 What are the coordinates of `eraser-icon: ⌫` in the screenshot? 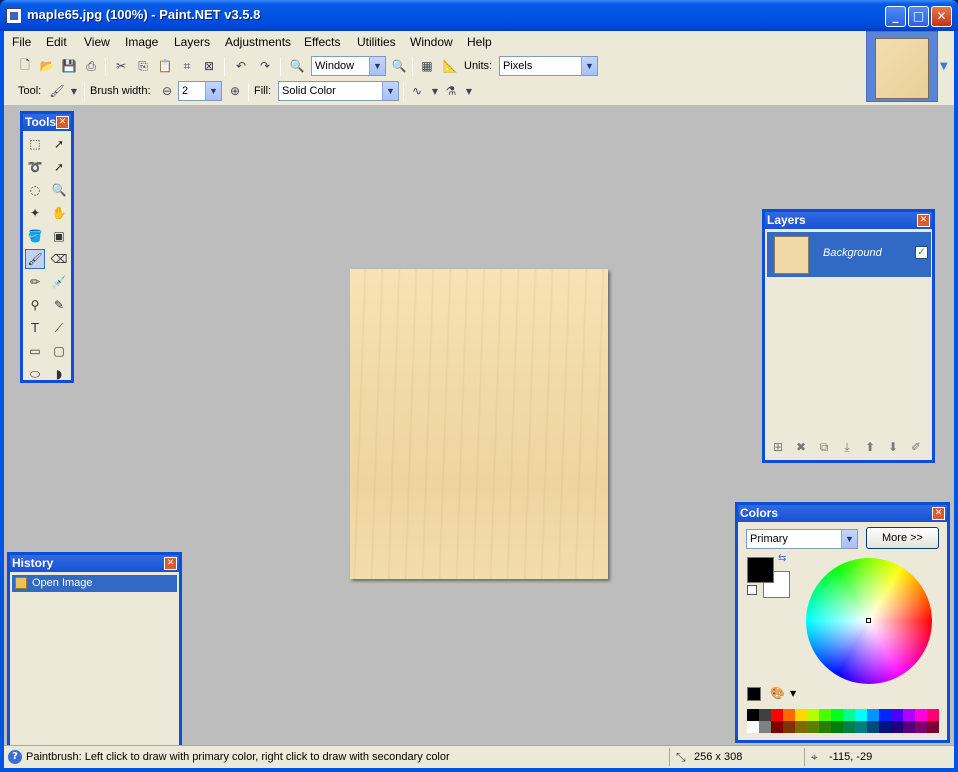 It's located at (59, 259).